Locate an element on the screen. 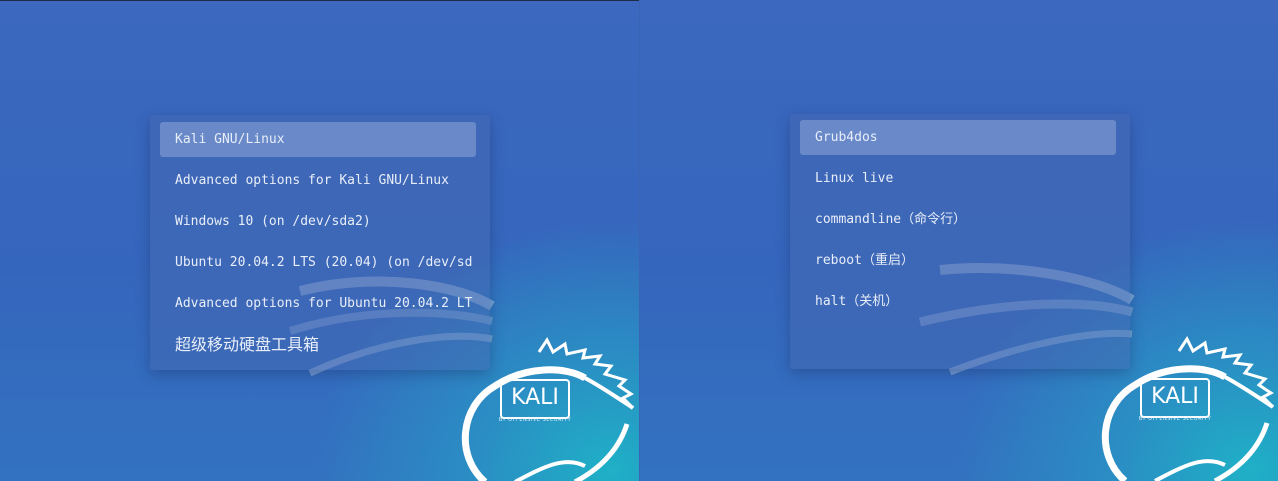 This screenshot has height=481, width=1278. menu-item-halt: halt（关机） is located at coordinates (958, 301).